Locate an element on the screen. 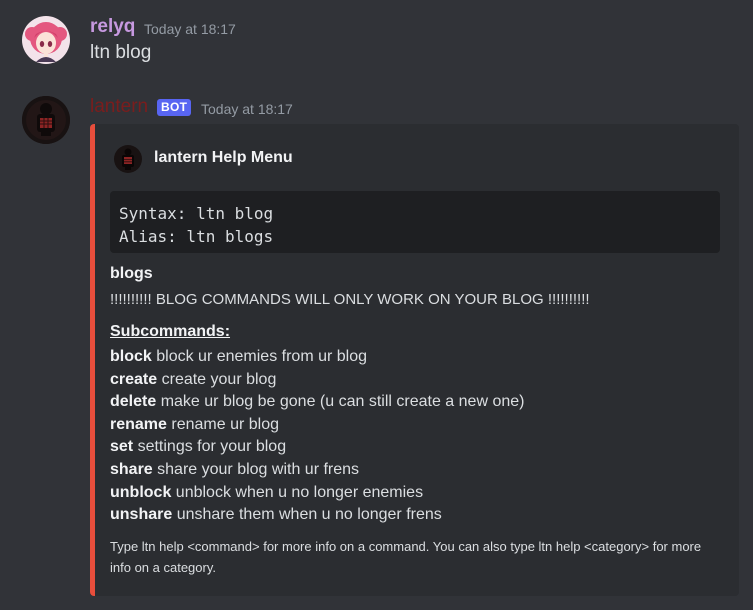  username-lantern: lantern is located at coordinates (119, 107).